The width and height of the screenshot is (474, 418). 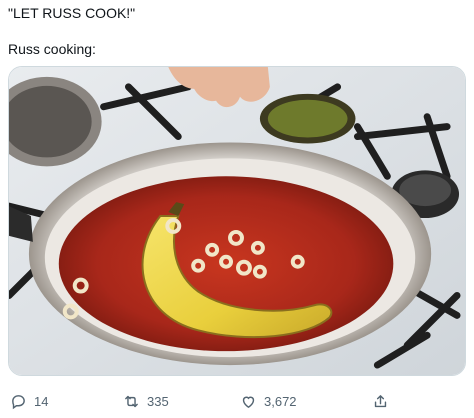 I want to click on retweet-button: 335, so click(x=146, y=401).